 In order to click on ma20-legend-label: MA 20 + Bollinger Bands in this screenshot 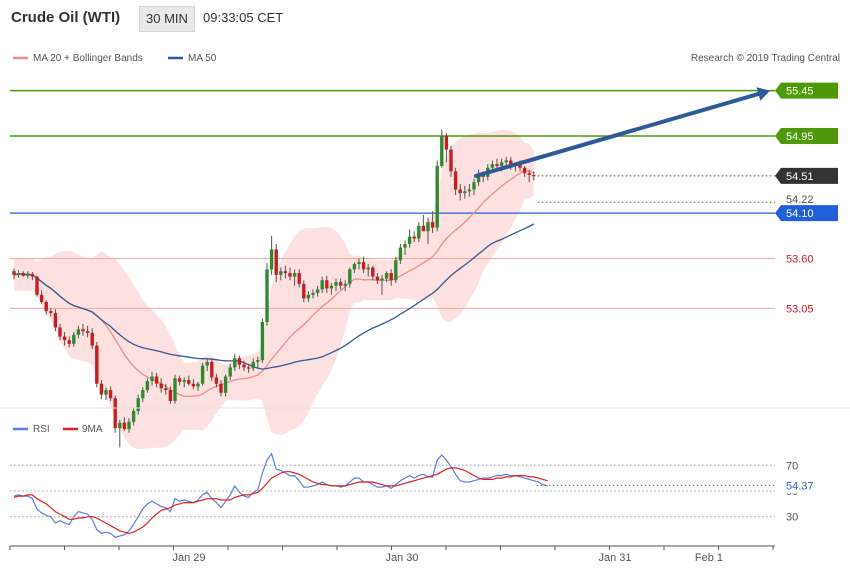, I will do `click(88, 58)`.